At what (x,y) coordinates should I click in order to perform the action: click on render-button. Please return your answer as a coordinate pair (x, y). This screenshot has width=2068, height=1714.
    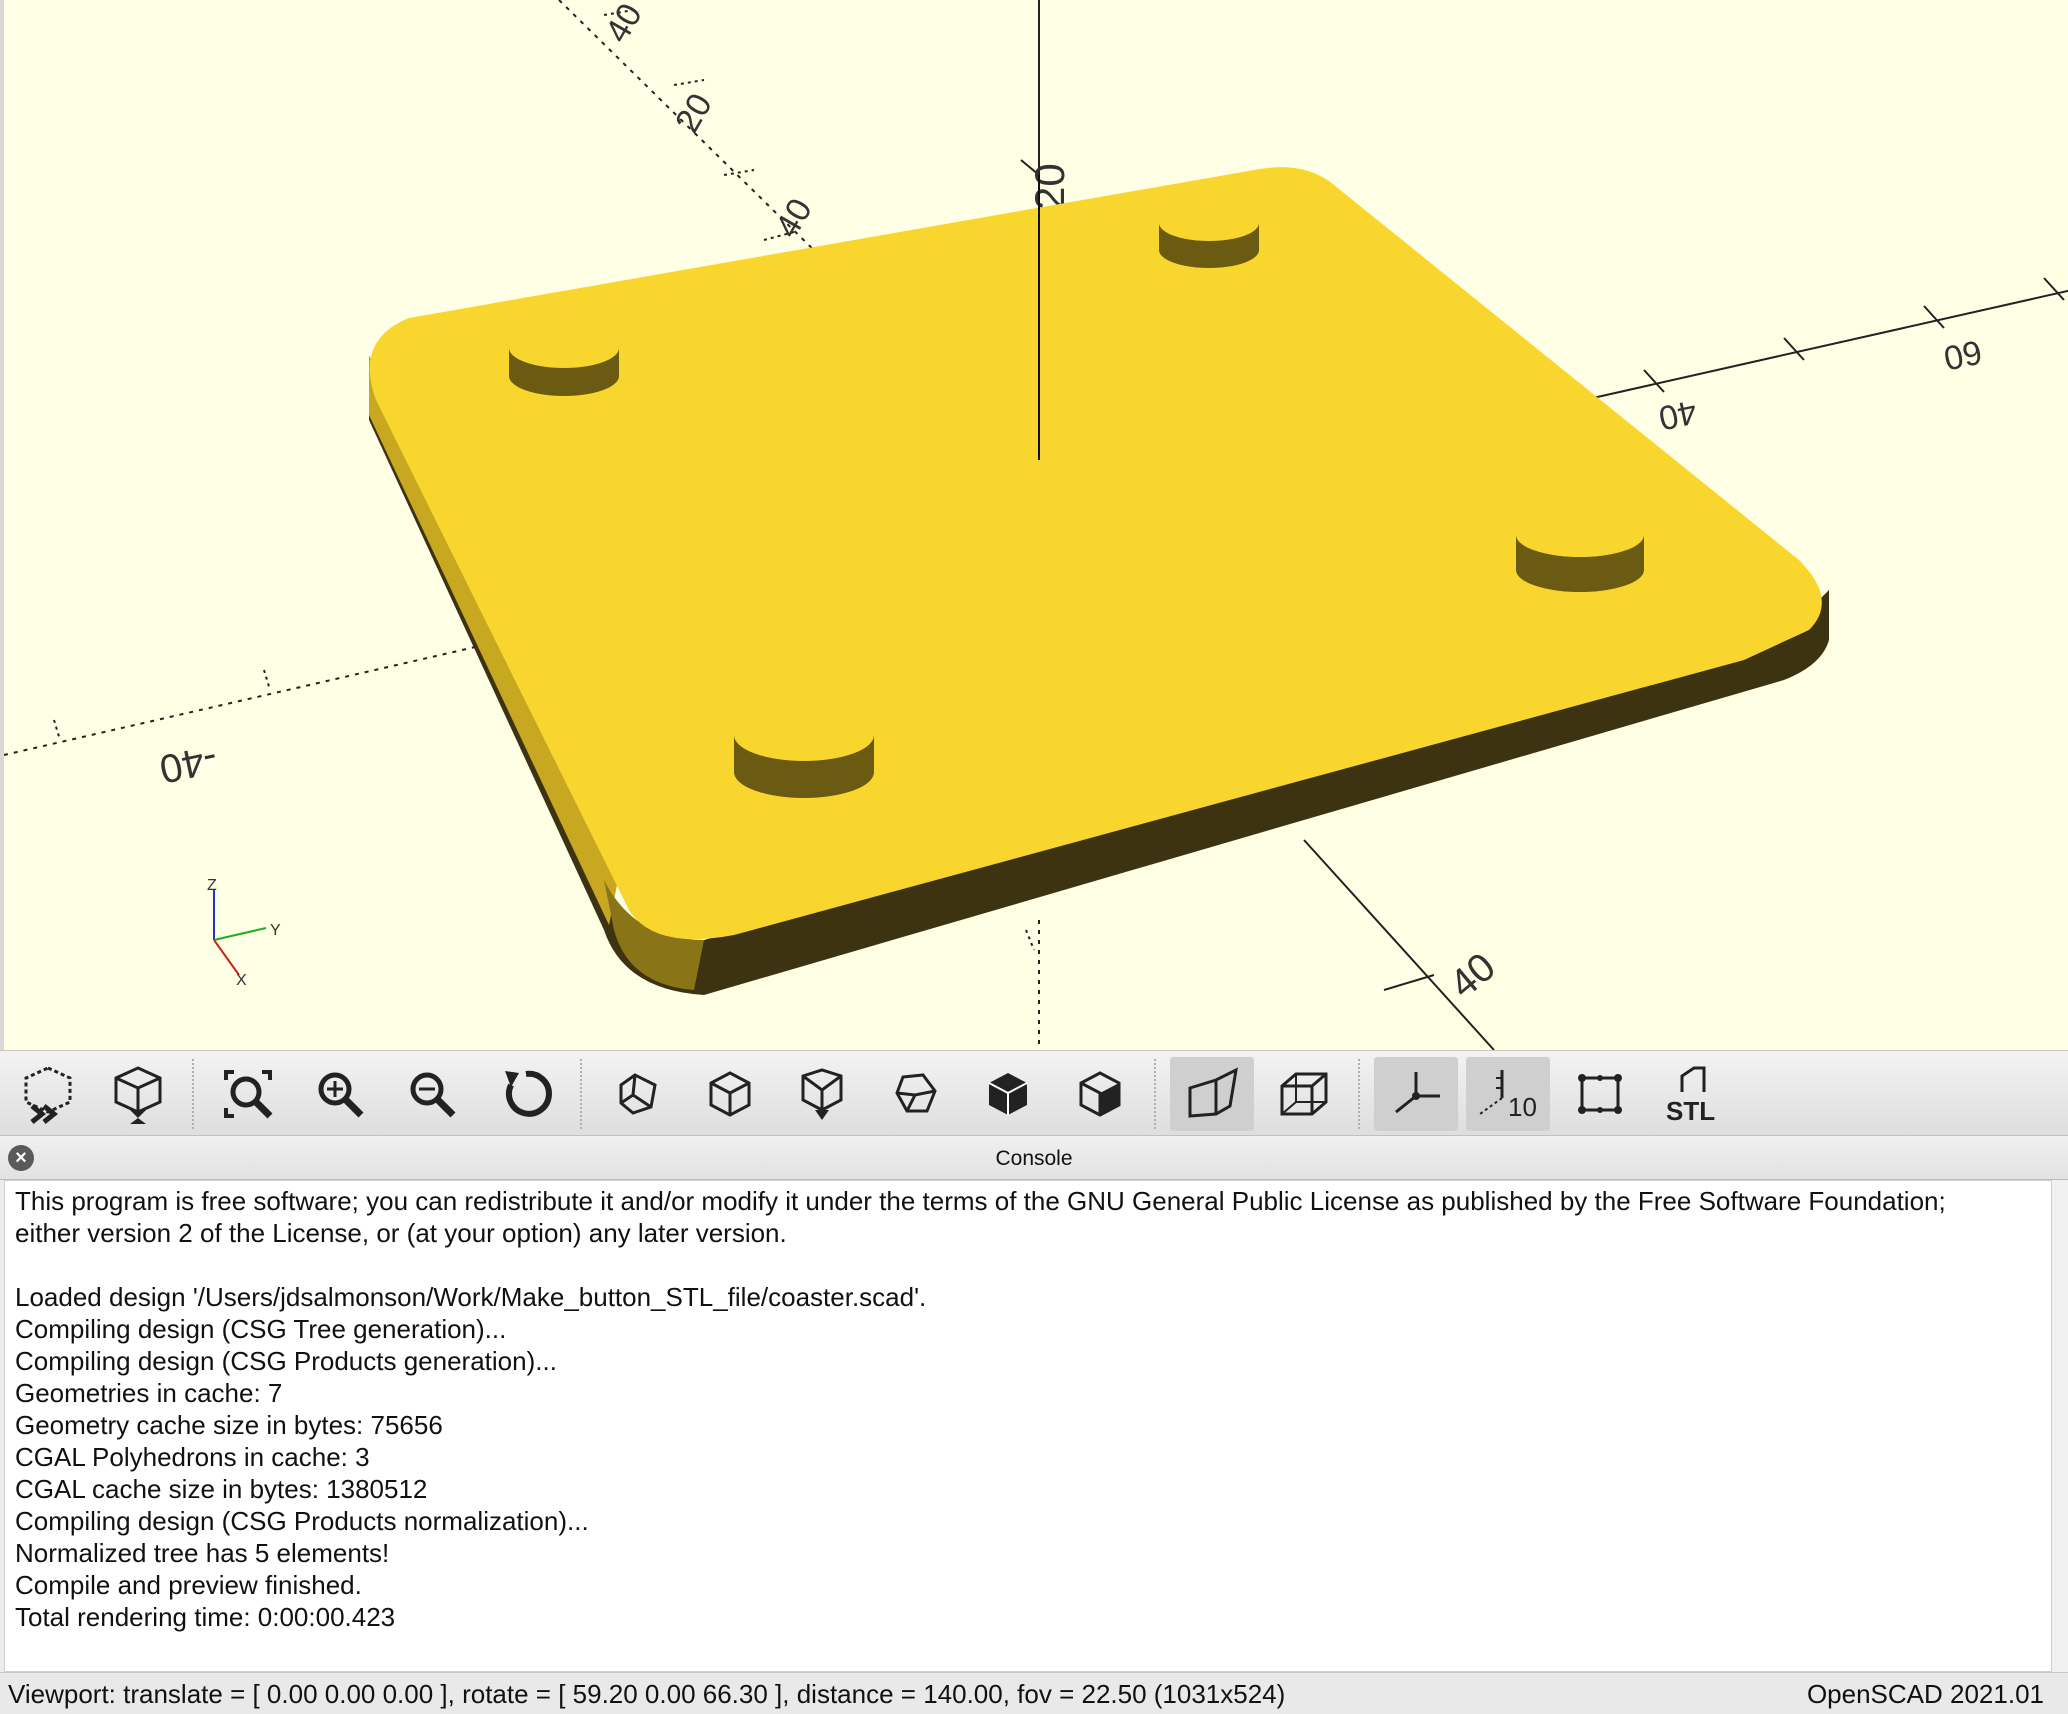
    Looking at the image, I should click on (48, 1094).